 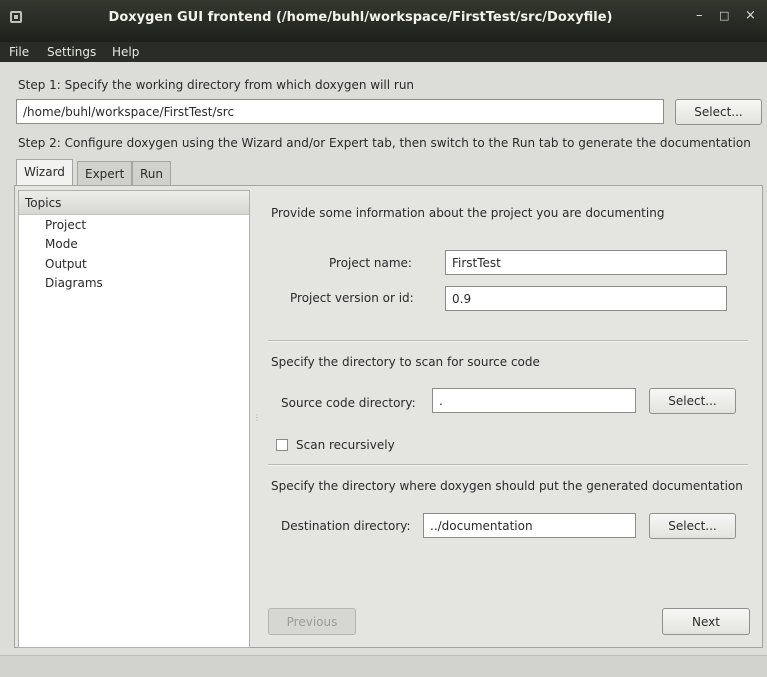 I want to click on tab-run: Run, so click(x=152, y=173).